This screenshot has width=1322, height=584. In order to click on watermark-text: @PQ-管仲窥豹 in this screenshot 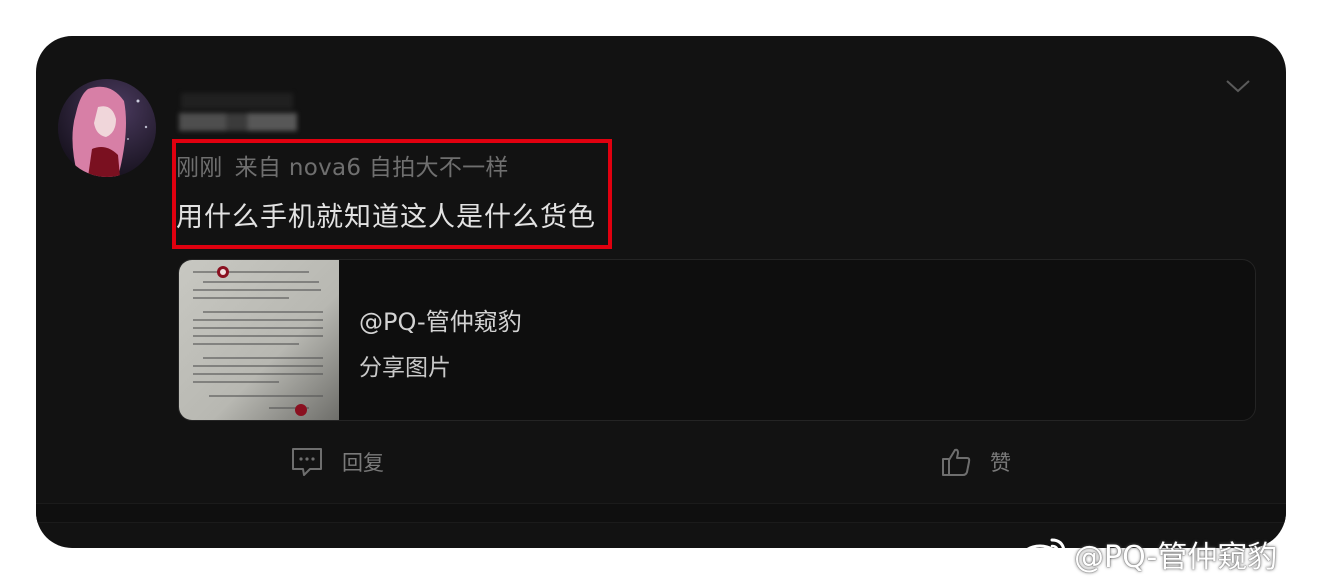, I will do `click(1176, 557)`.